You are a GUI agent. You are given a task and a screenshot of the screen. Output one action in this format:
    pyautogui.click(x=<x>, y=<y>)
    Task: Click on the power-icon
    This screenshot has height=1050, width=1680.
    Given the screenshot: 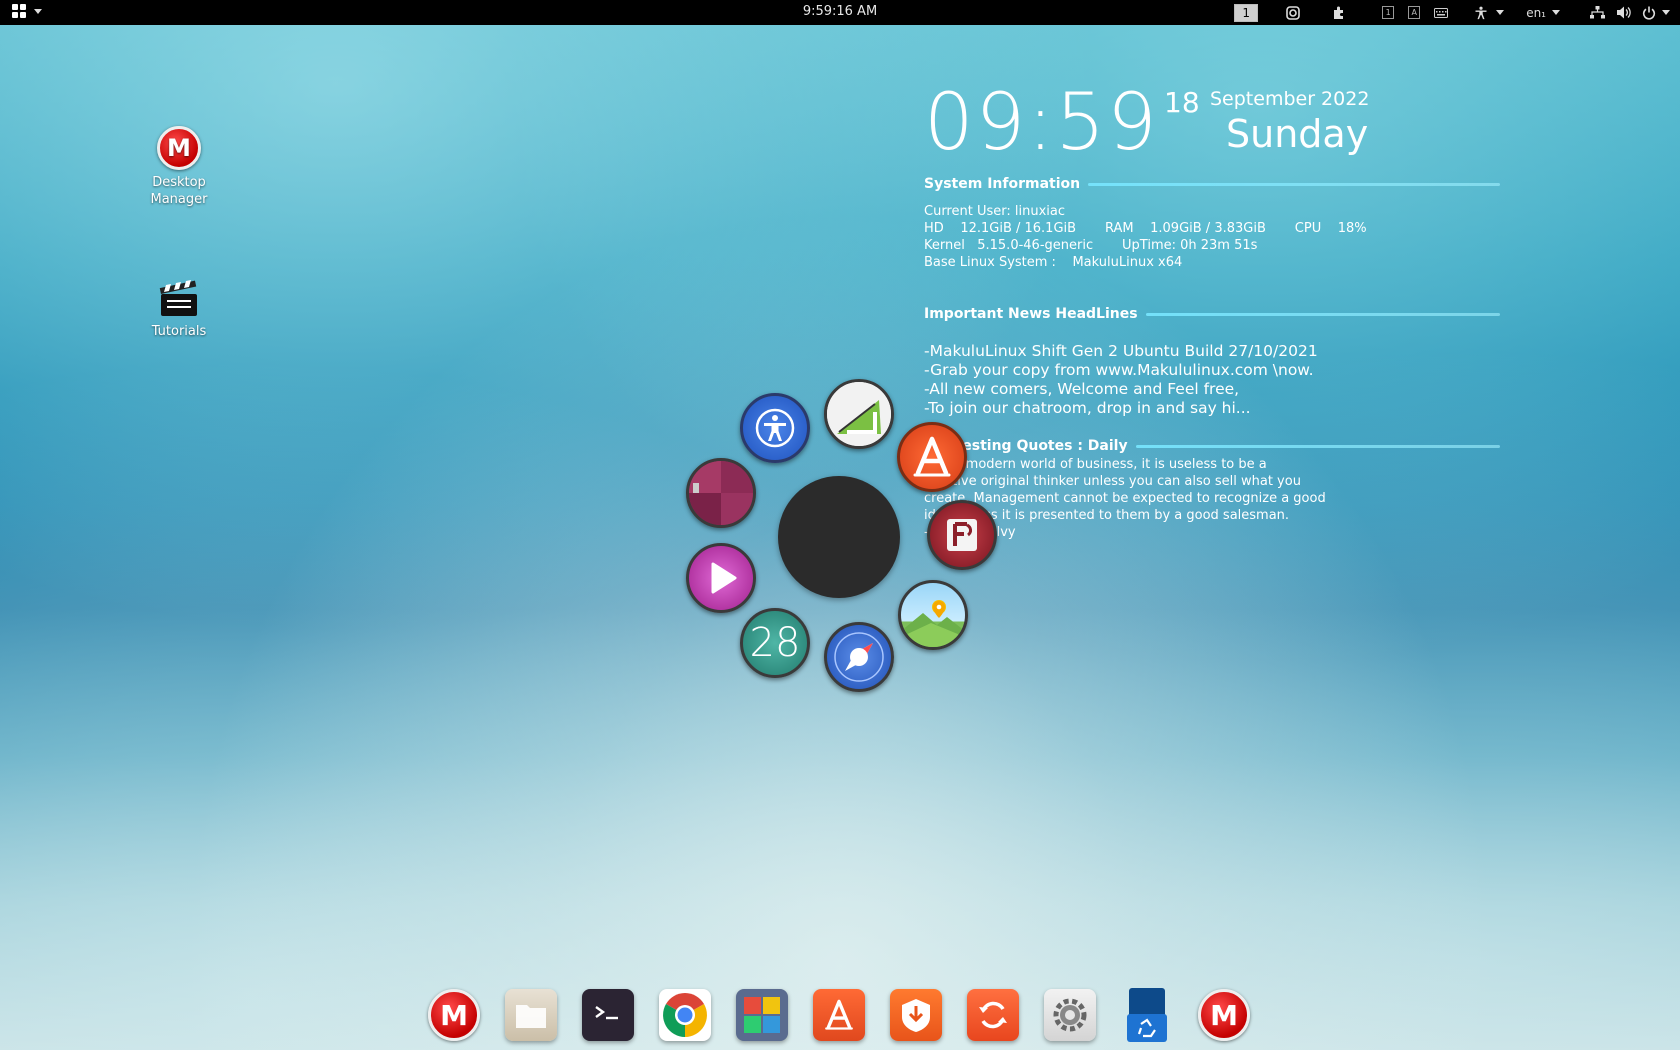 What is the action you would take?
    pyautogui.click(x=1649, y=12)
    